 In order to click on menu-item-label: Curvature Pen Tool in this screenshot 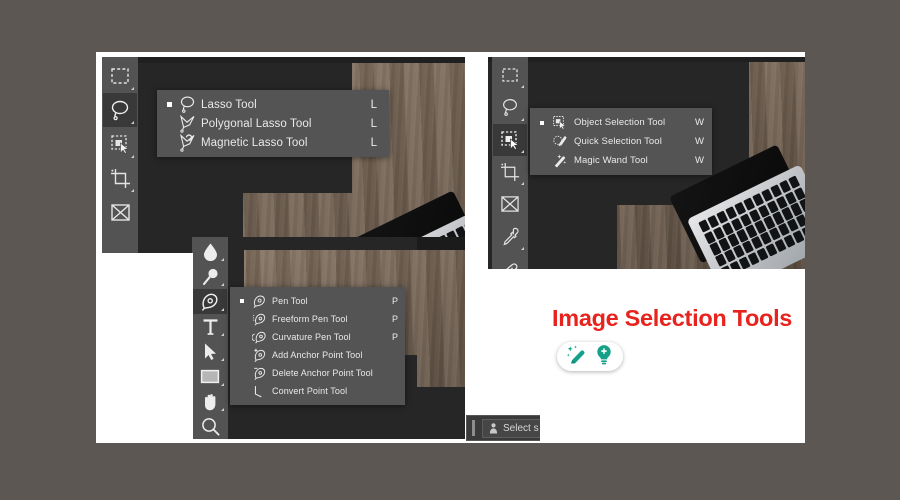, I will do `click(311, 337)`.